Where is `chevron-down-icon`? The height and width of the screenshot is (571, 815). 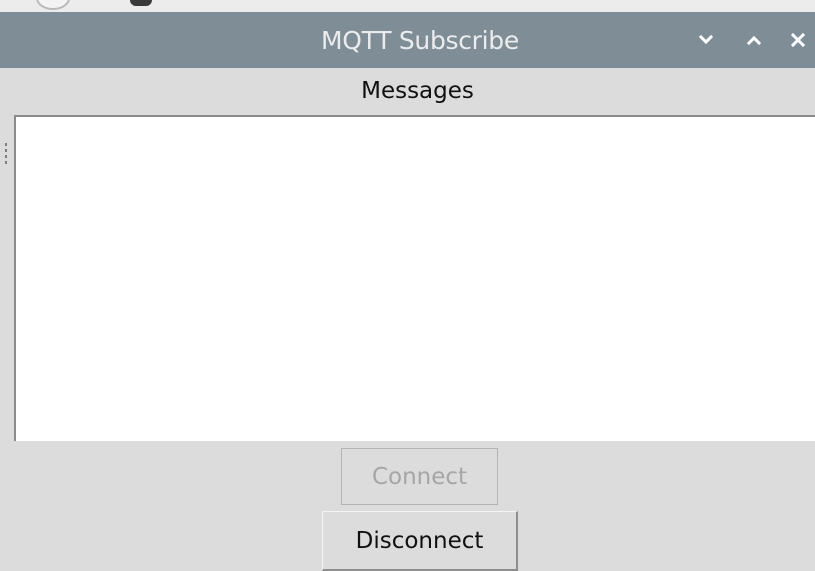
chevron-down-icon is located at coordinates (706, 39).